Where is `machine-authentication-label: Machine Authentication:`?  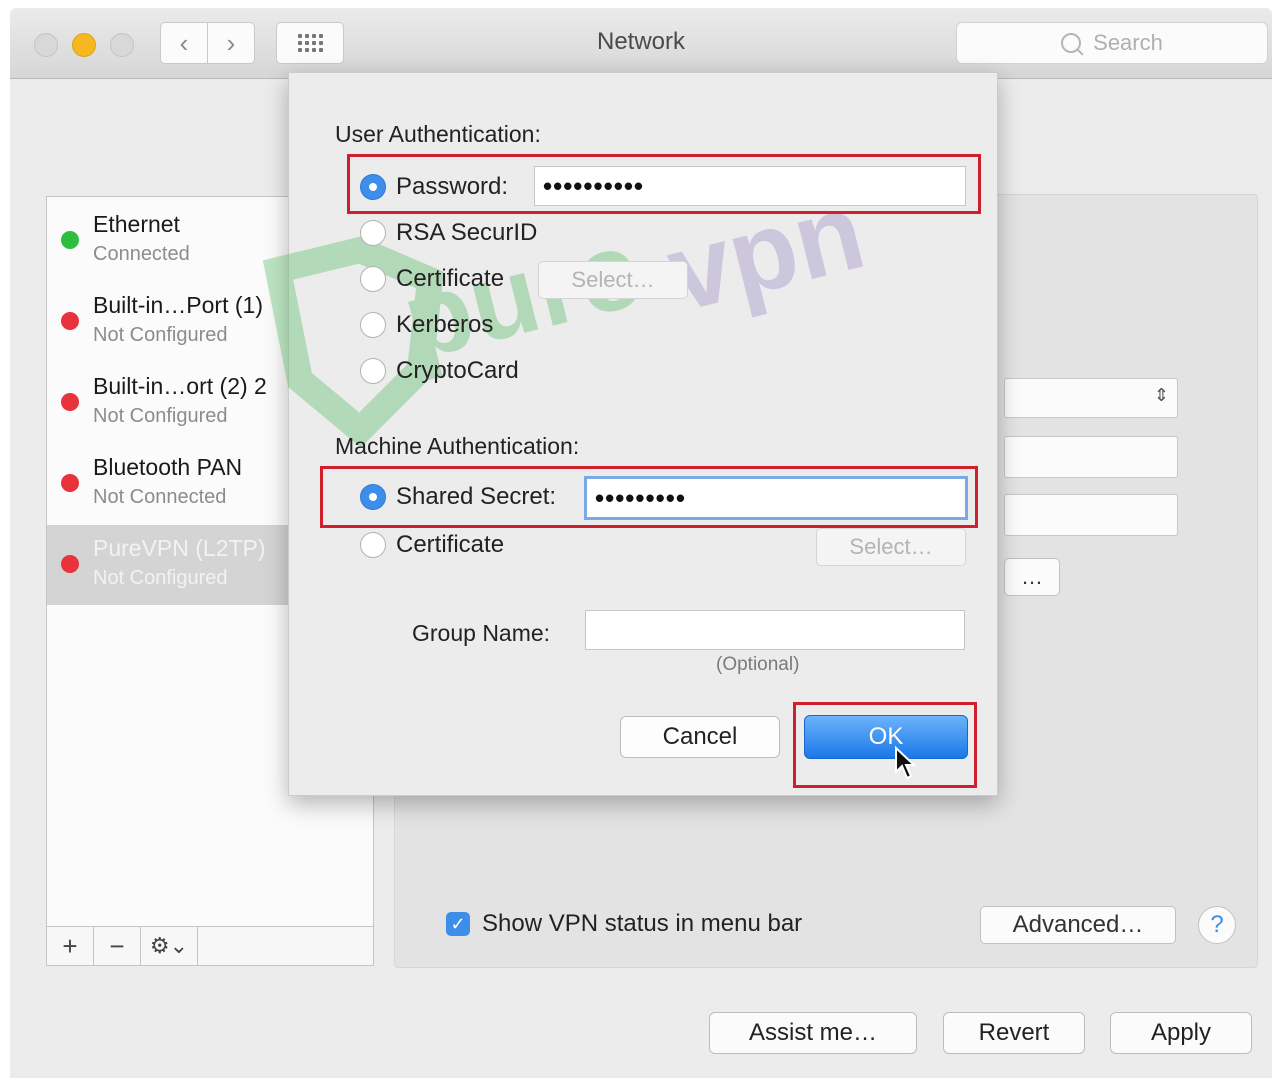 machine-authentication-label: Machine Authentication: is located at coordinates (457, 446).